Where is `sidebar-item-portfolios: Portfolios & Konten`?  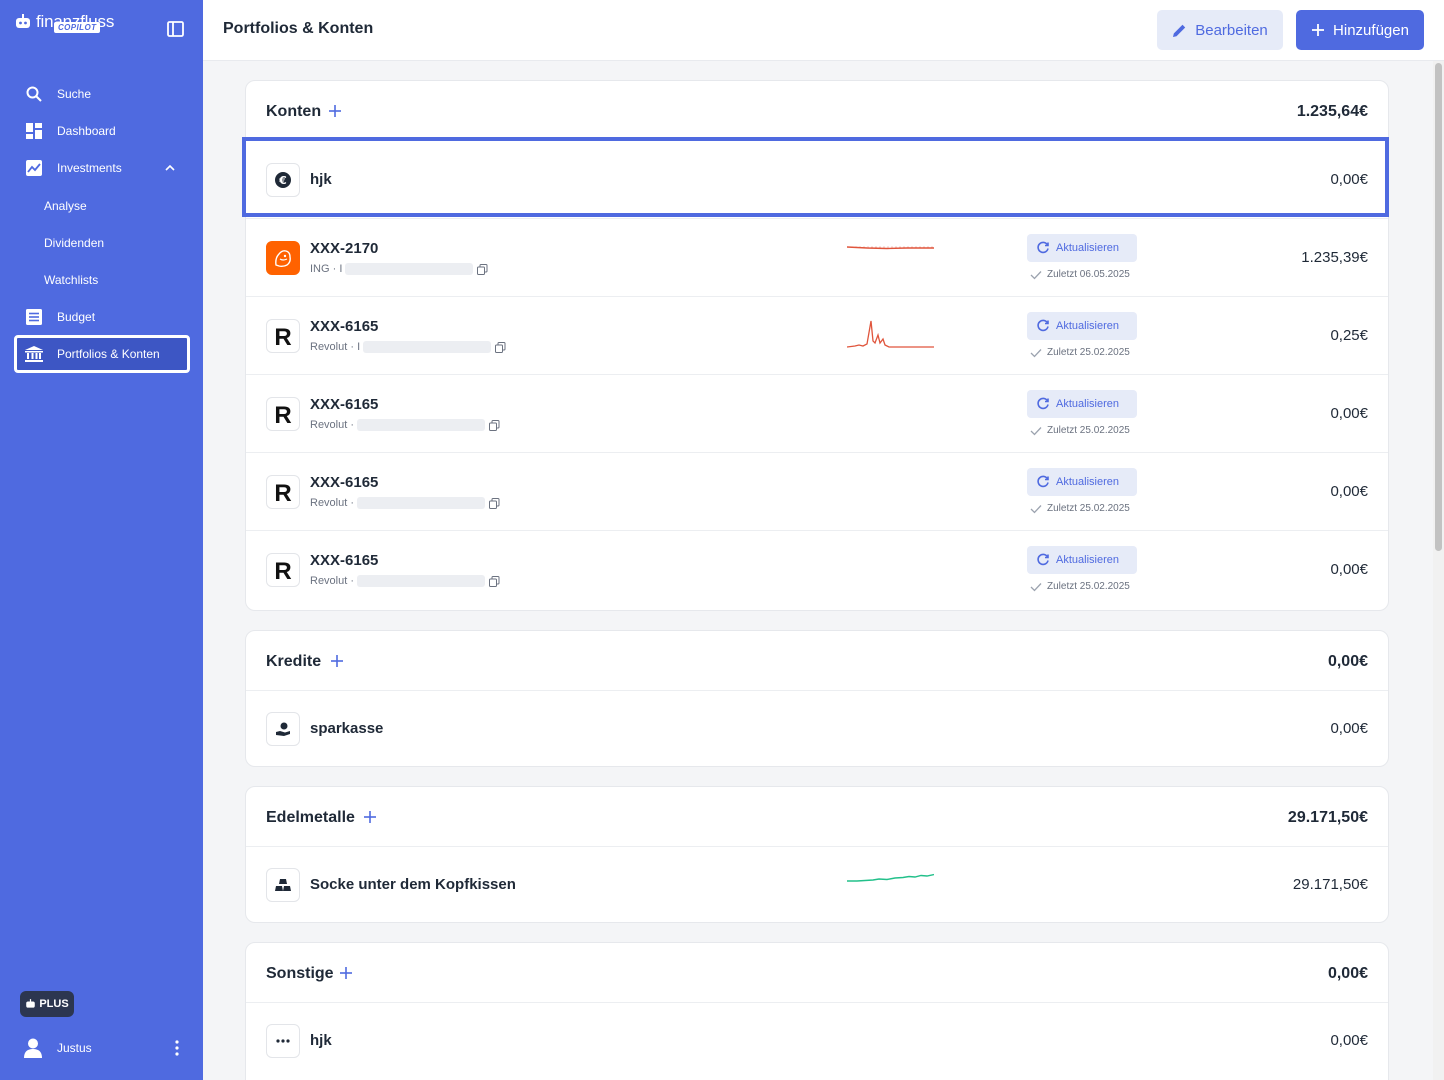 sidebar-item-portfolios: Portfolios & Konten is located at coordinates (102, 354).